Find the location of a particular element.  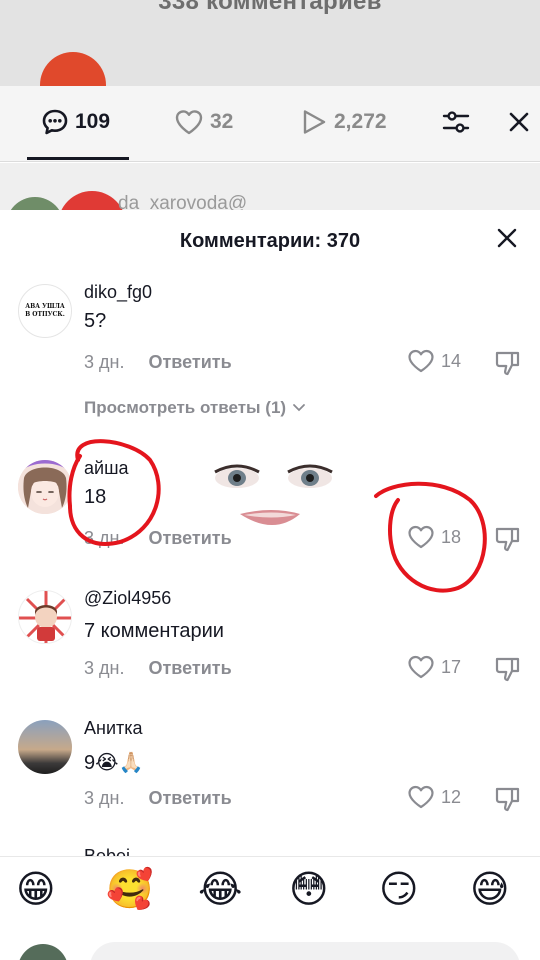

background-title: 338 комментариев is located at coordinates (270, 7).